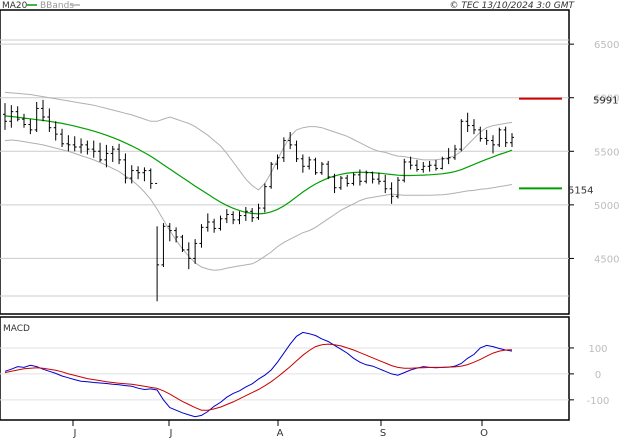 The height and width of the screenshot is (440, 627). I want to click on macd-title: MACD, so click(16, 329).